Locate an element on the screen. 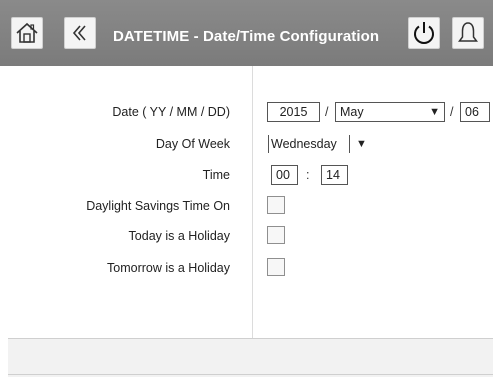 The image size is (493, 377). dst-checkbox is located at coordinates (276, 205).